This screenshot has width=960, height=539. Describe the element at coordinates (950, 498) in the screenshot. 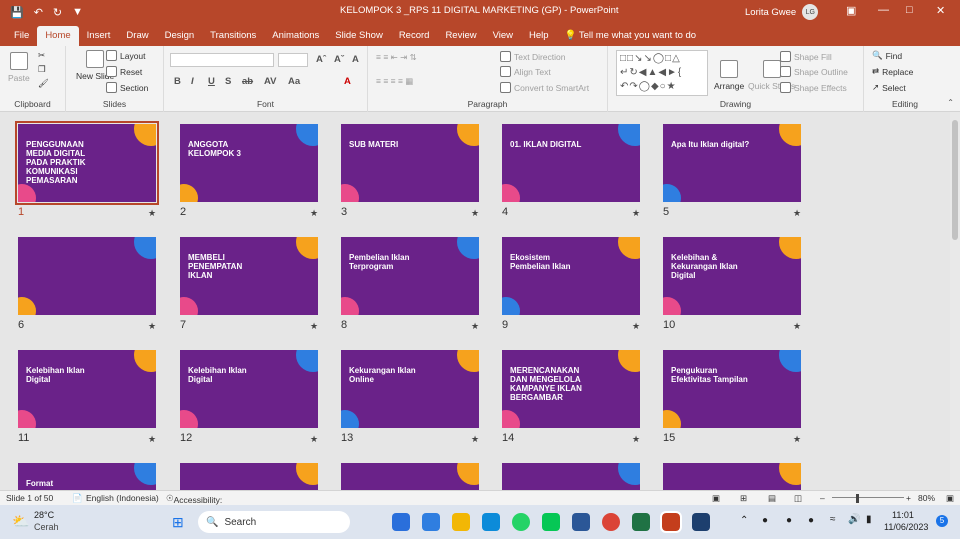

I see `fit-to-window-icon: ▣` at that location.